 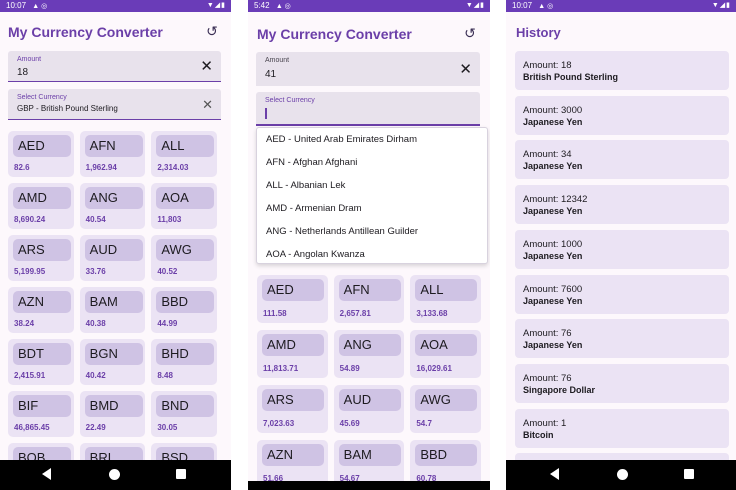 I want to click on history-currency-name: British Pound Sterling, so click(x=571, y=77).